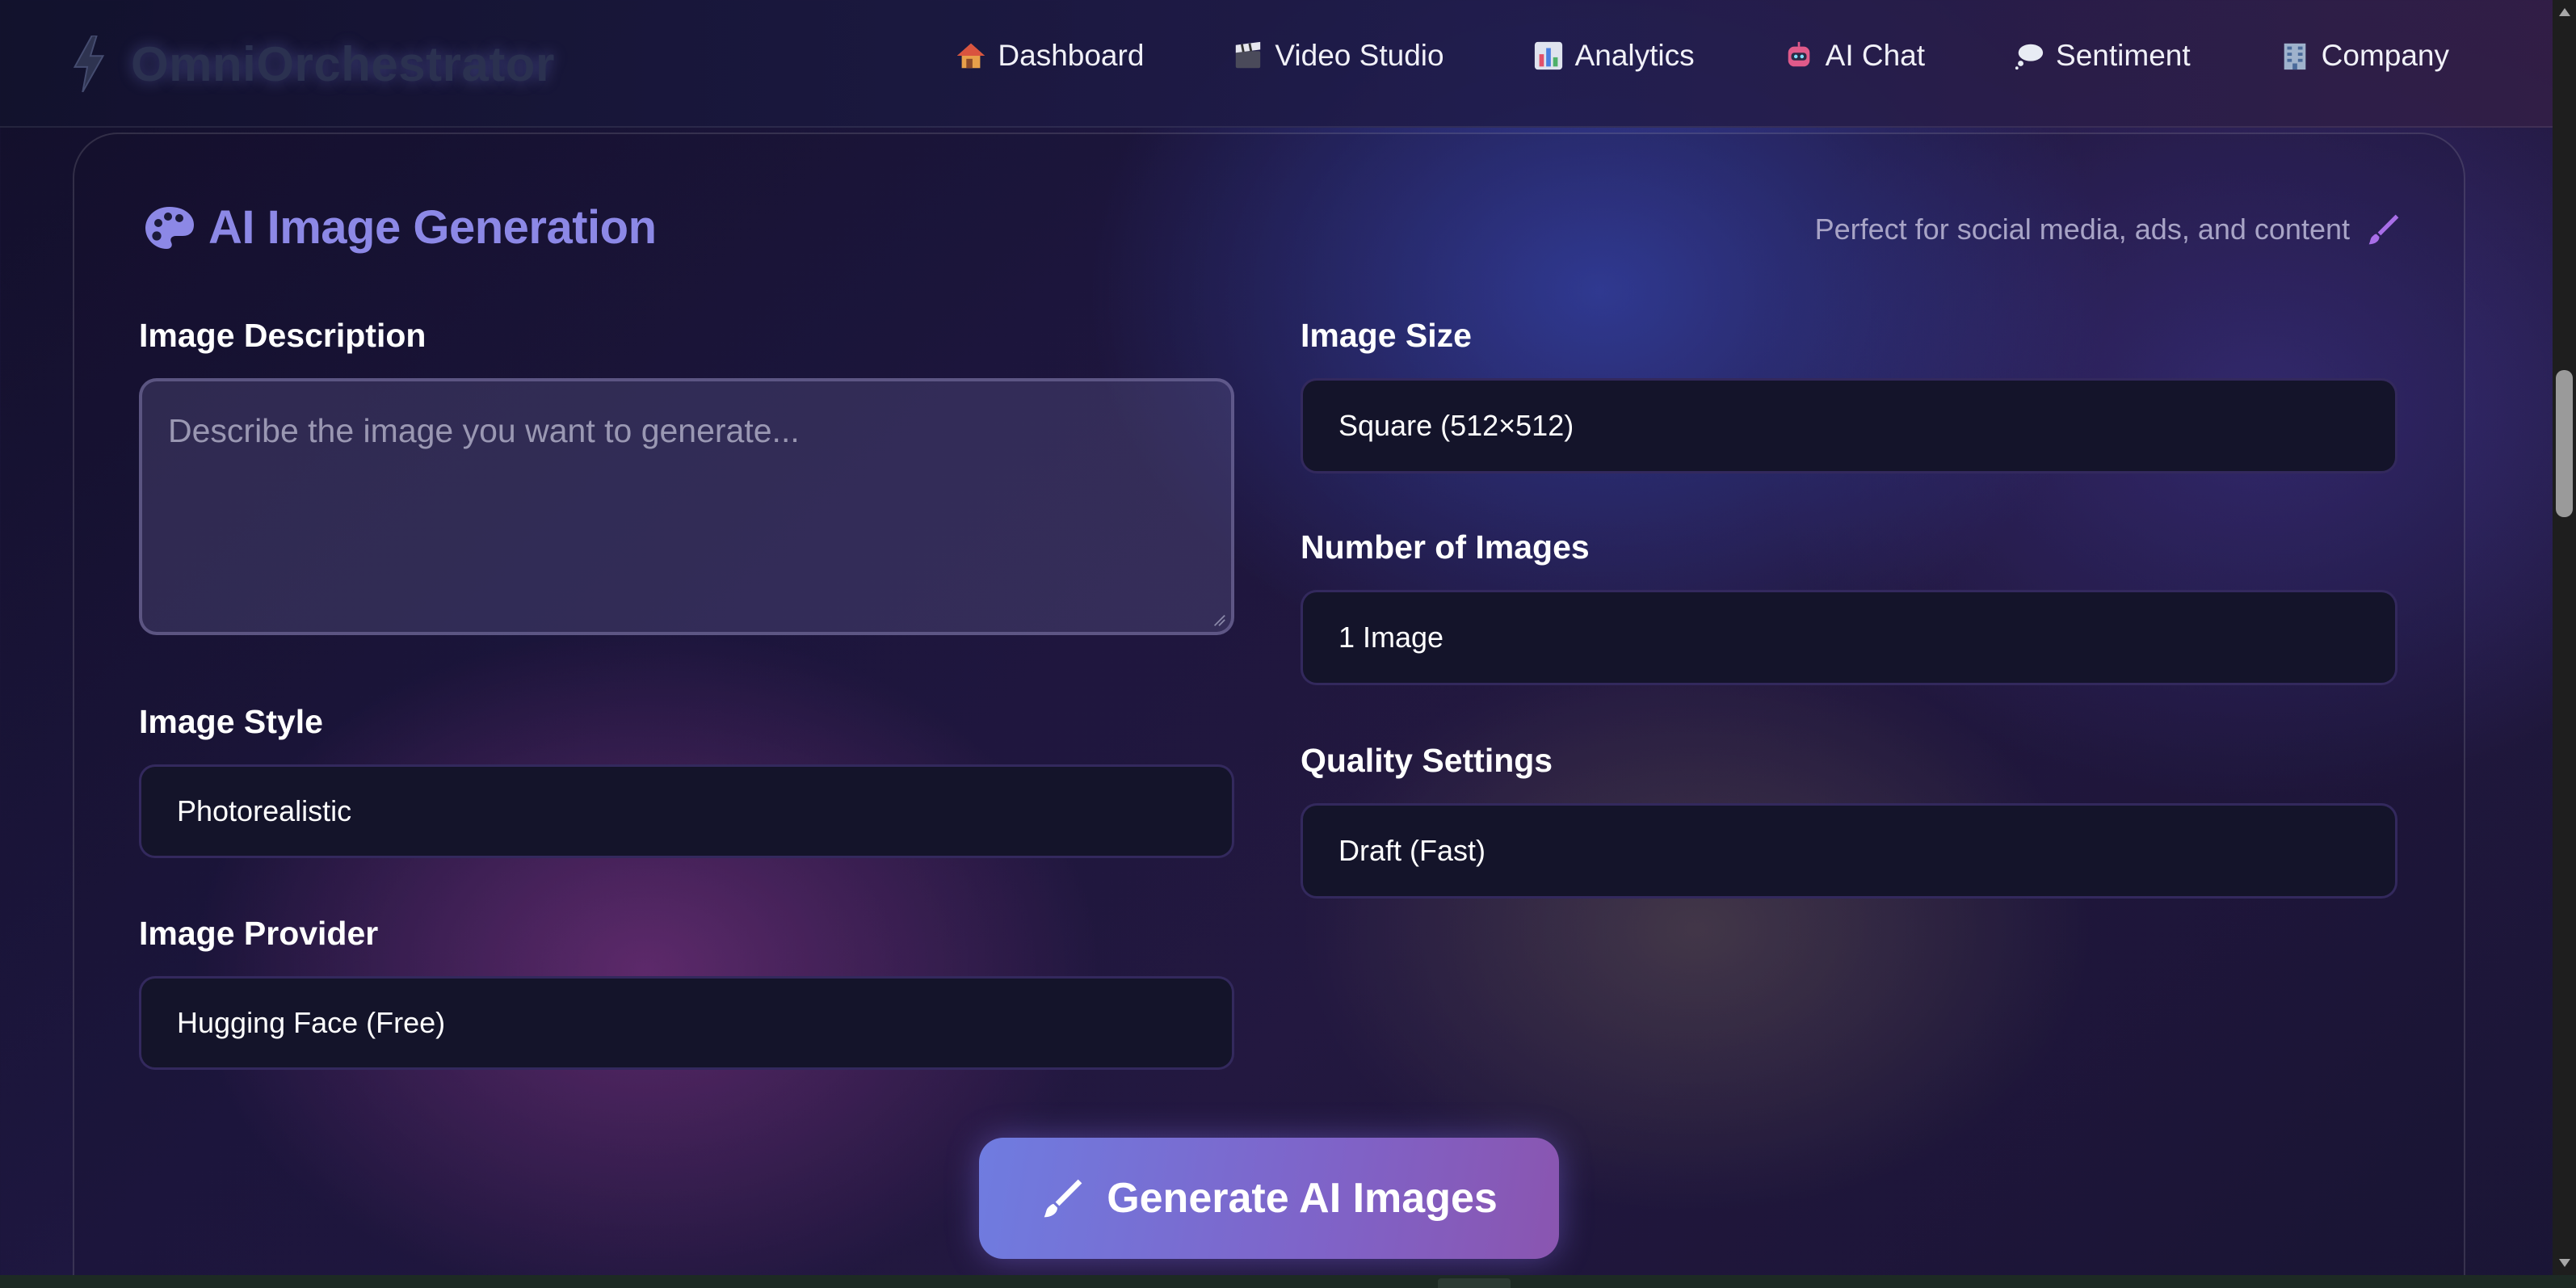 The height and width of the screenshot is (1288, 2576). Describe the element at coordinates (687, 1023) in the screenshot. I see `image-provider-select: Hugging Face (Free)` at that location.